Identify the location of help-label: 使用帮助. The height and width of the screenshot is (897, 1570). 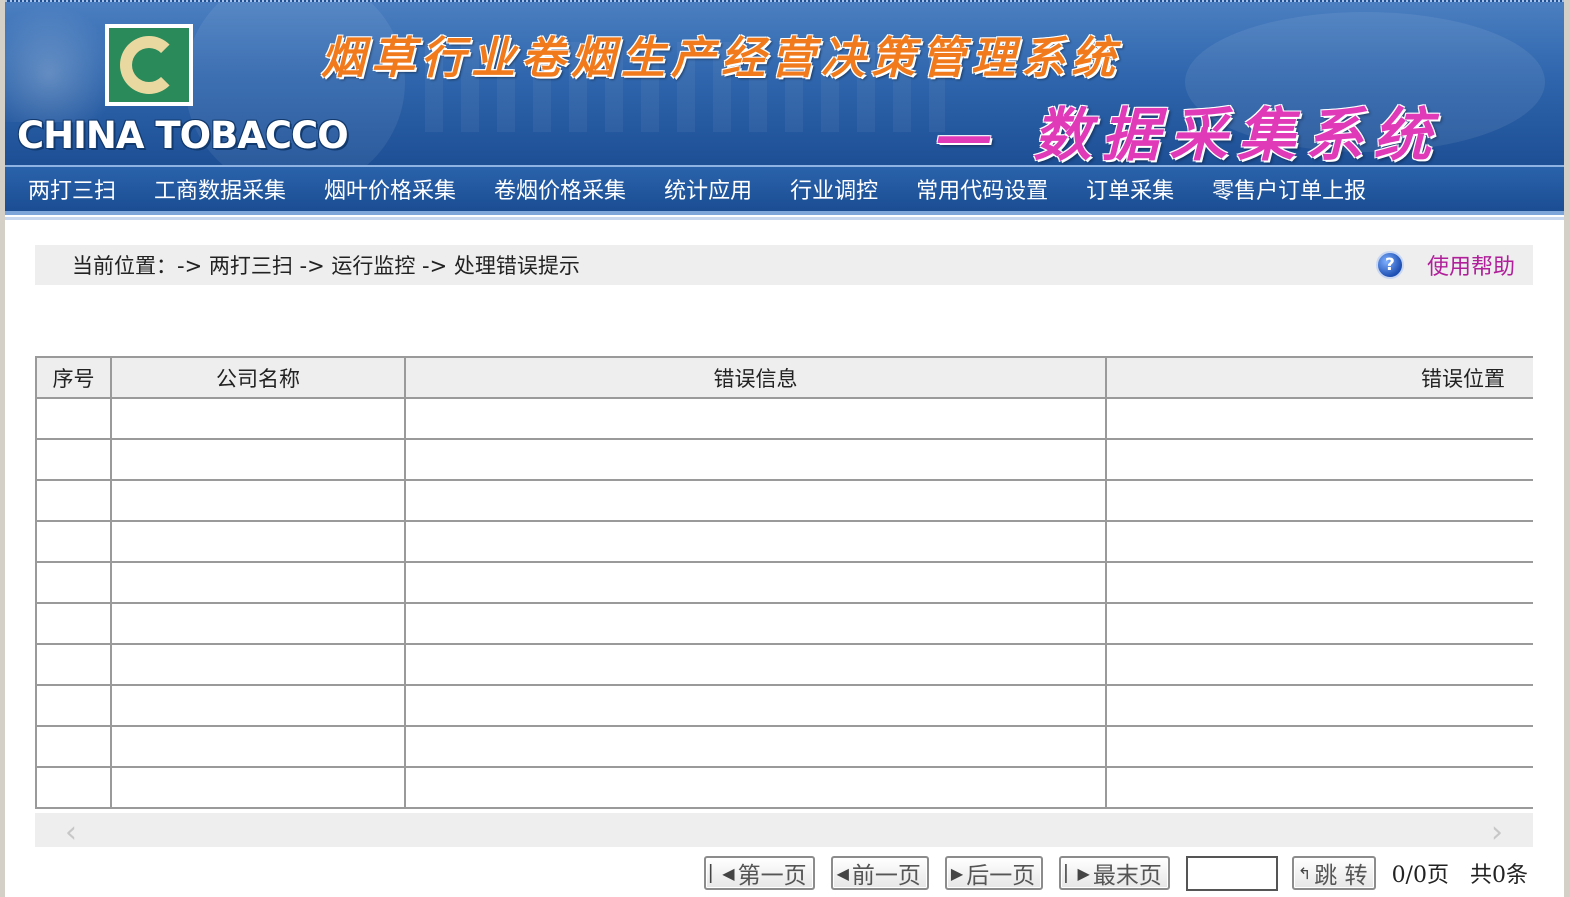
(1471, 265).